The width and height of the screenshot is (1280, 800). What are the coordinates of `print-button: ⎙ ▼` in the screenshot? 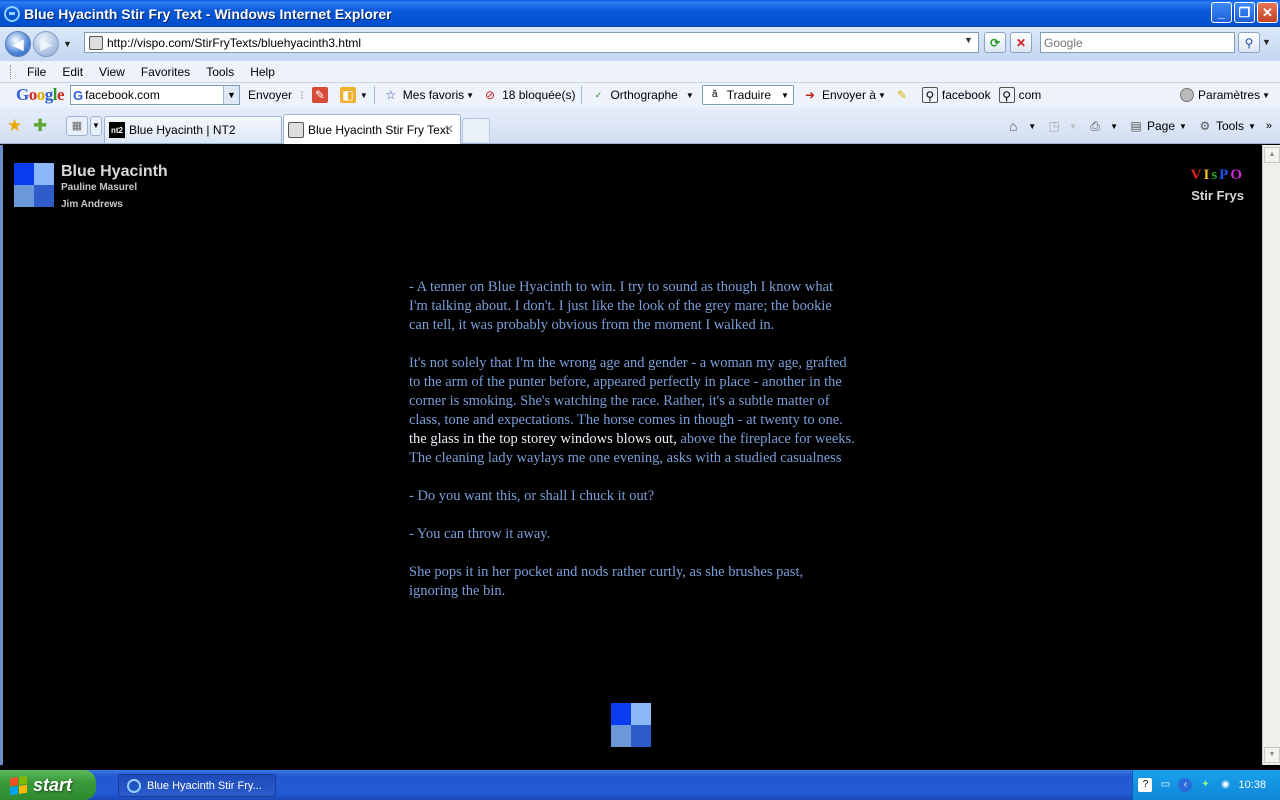 It's located at (1102, 126).